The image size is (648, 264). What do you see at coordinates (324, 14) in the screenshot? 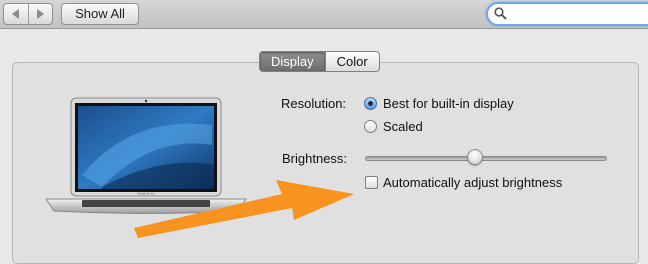
I see `toolbar: Show All` at bounding box center [324, 14].